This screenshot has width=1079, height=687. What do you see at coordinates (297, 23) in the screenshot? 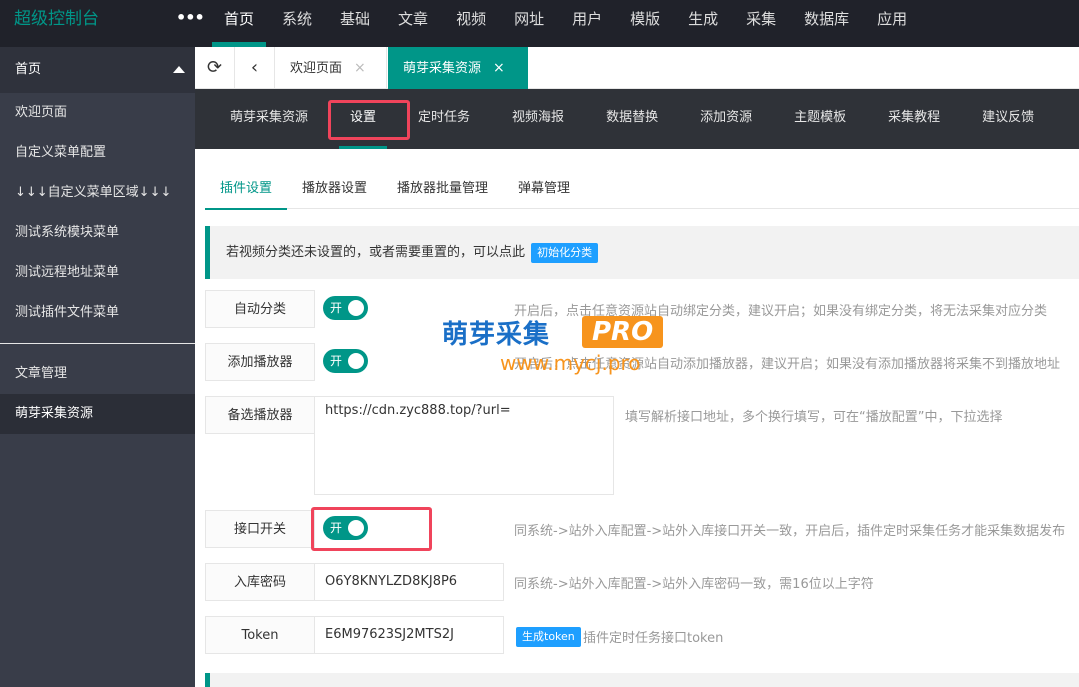
I see `topnav-item-system: 系统` at bounding box center [297, 23].